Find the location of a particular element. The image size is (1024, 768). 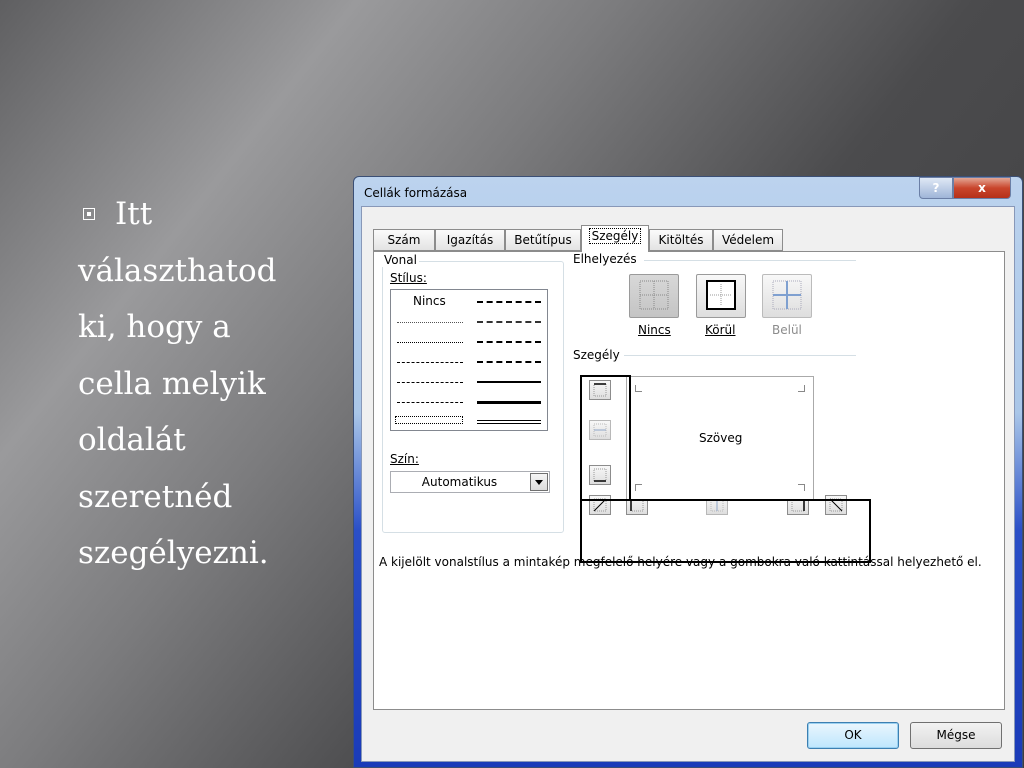

border-inside-horizontal-icon is located at coordinates (600, 430).